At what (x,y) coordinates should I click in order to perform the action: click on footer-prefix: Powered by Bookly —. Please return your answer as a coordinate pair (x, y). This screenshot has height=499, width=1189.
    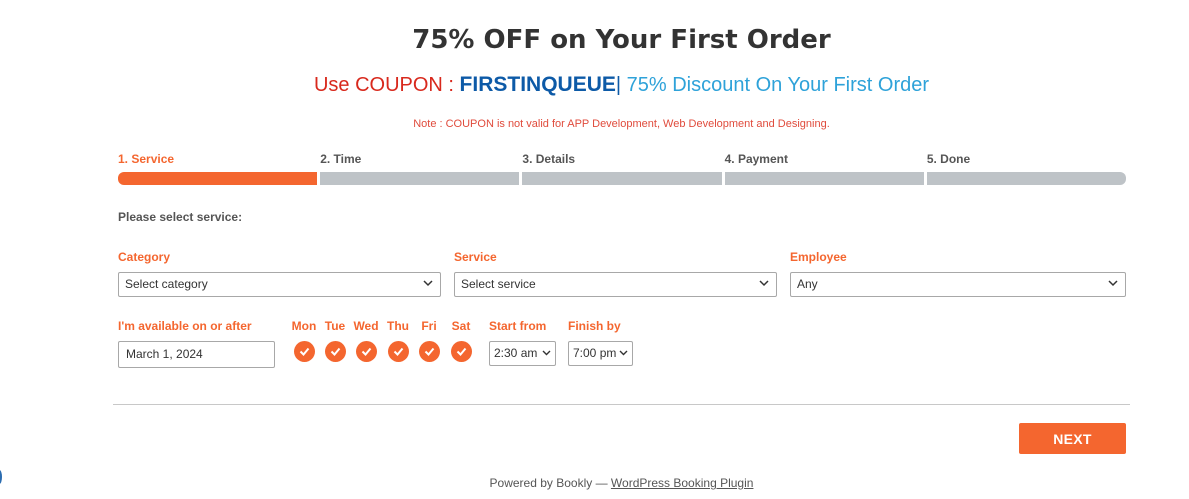
    Looking at the image, I should click on (550, 483).